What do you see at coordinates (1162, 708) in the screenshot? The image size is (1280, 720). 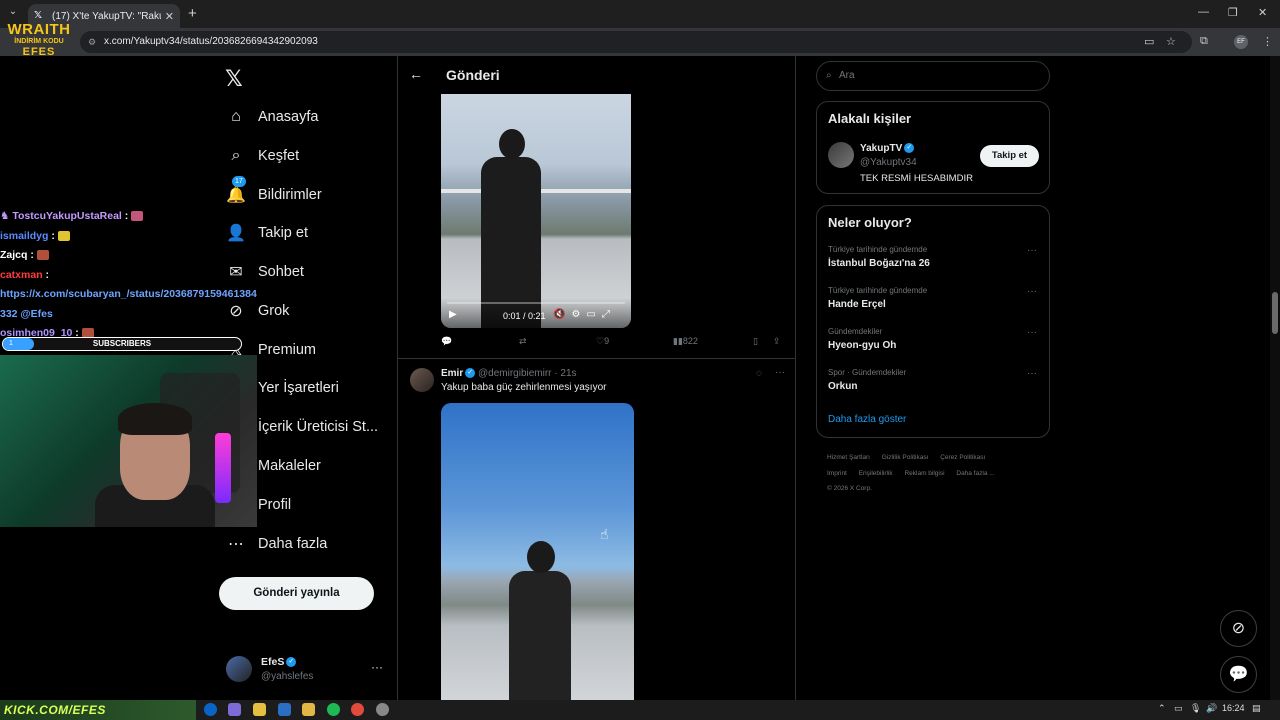 I see `tray-chevron-icon: ⌃` at bounding box center [1162, 708].